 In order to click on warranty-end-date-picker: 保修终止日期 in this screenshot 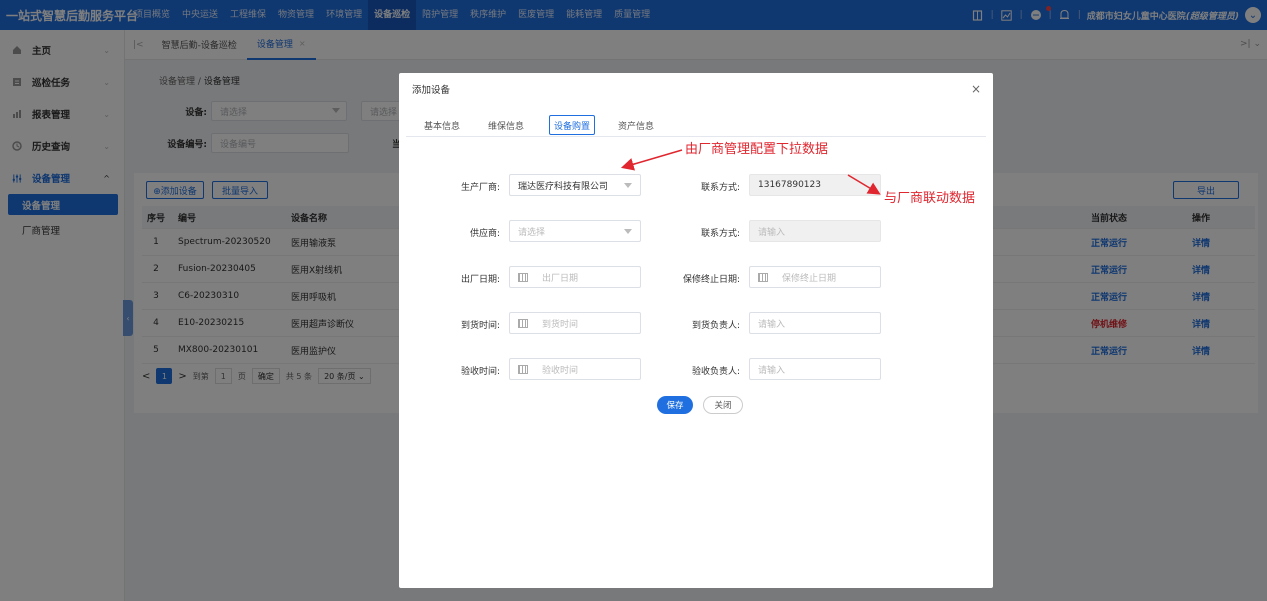, I will do `click(815, 277)`.